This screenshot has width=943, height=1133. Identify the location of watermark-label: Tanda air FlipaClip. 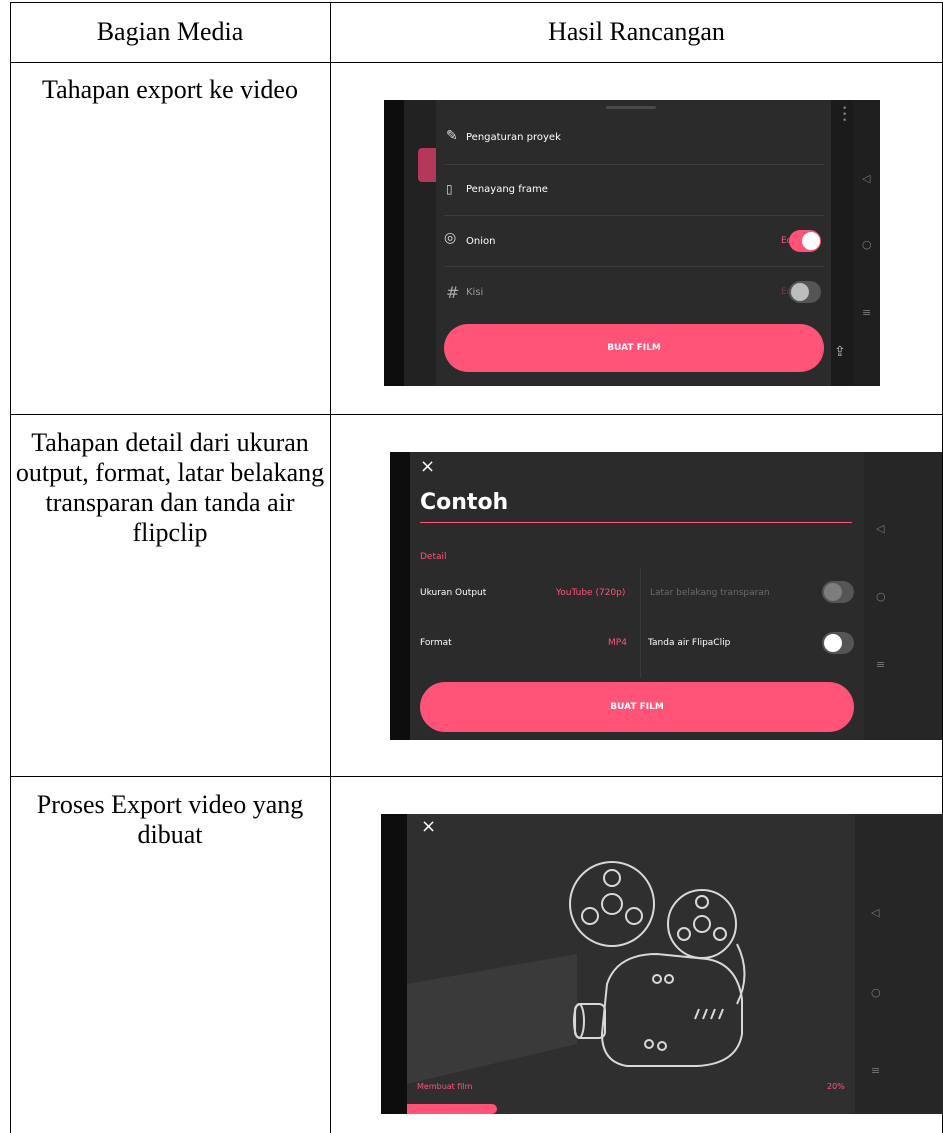
(689, 643).